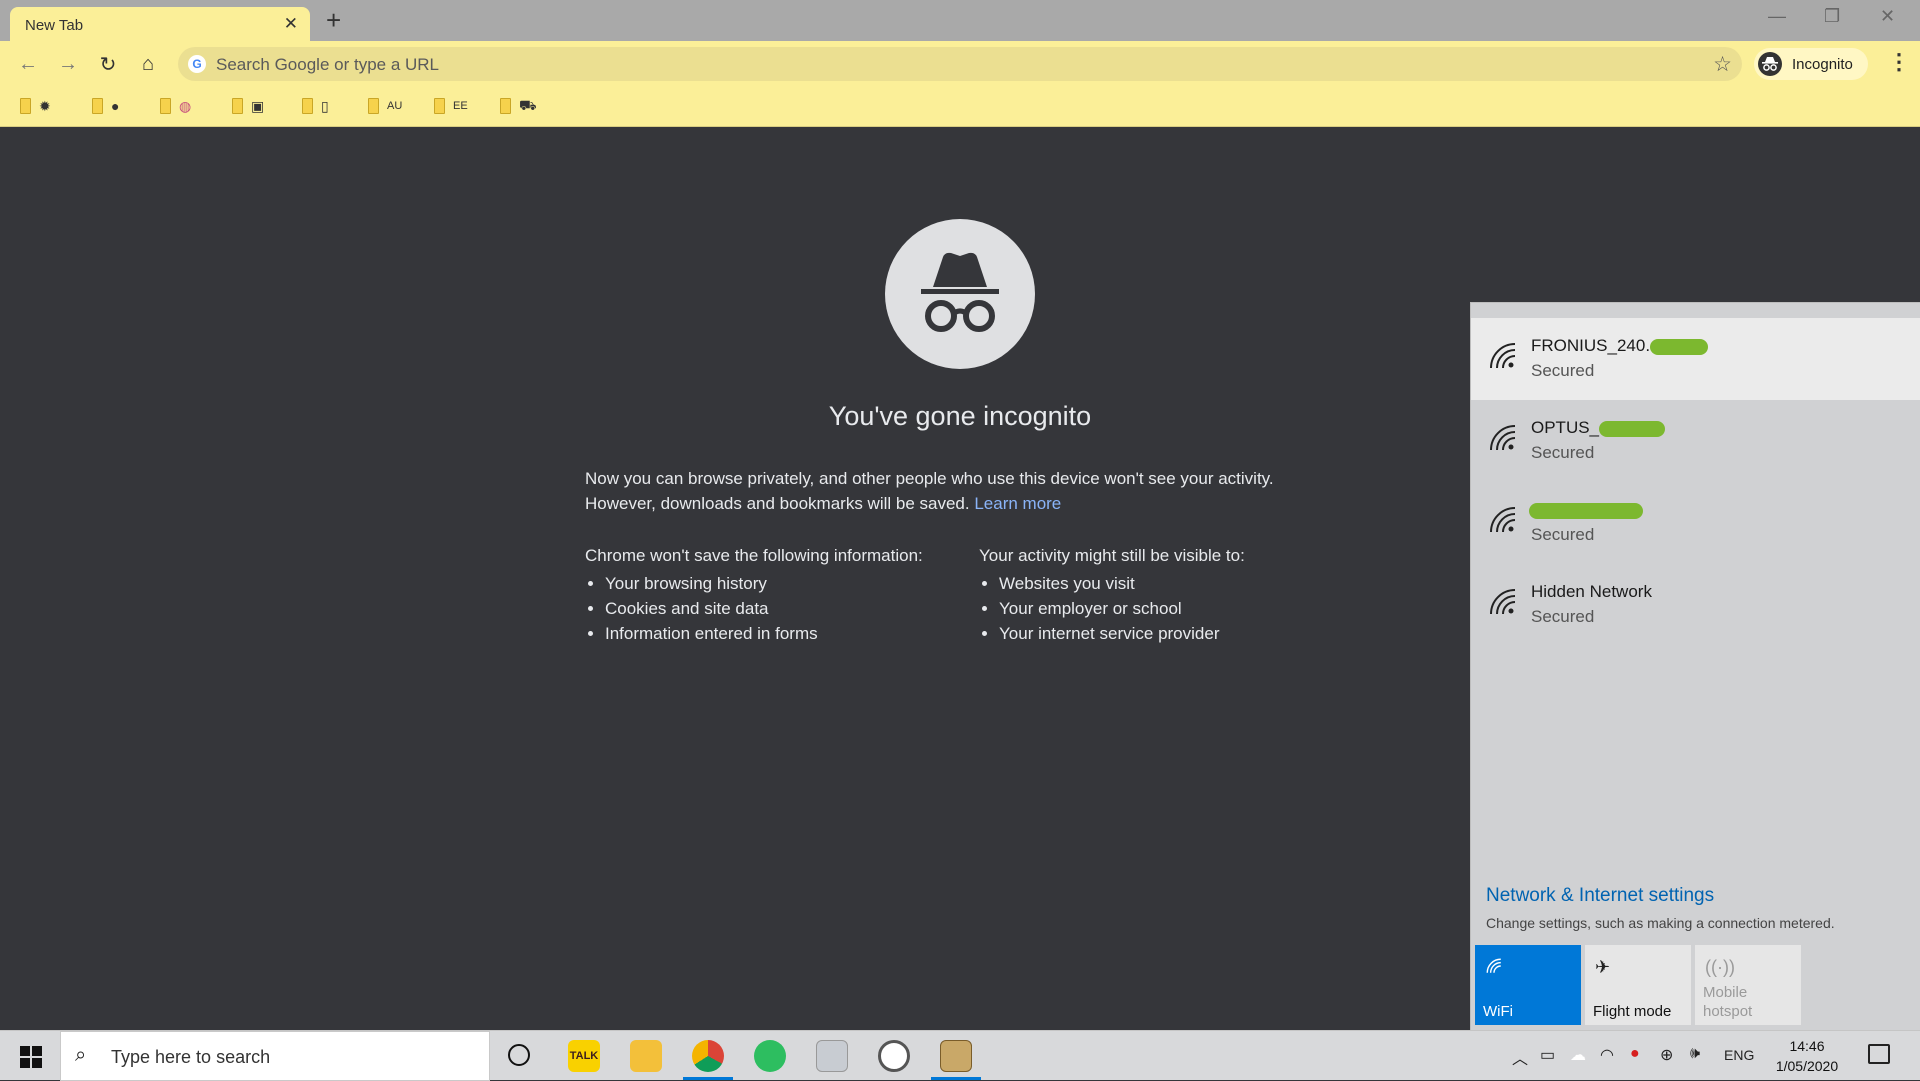 Image resolution: width=1920 pixels, height=1081 pixels. What do you see at coordinates (460, 106) in the screenshot?
I see `bookmark-text-ee: EE` at bounding box center [460, 106].